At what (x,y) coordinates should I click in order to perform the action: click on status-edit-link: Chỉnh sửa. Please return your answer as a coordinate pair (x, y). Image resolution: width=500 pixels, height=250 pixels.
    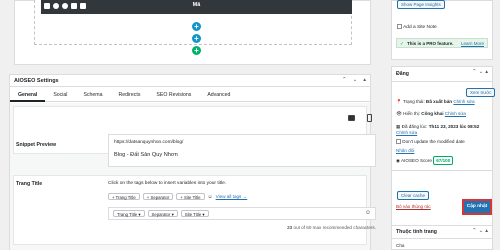
    Looking at the image, I should click on (463, 101).